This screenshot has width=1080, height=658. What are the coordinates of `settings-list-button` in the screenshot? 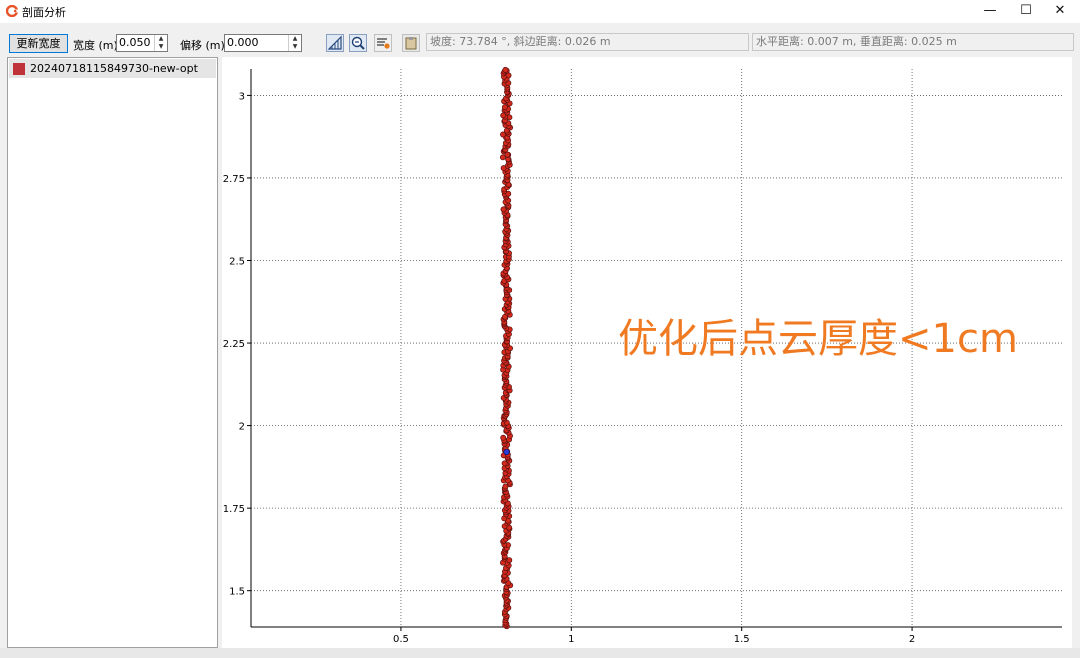 It's located at (383, 43).